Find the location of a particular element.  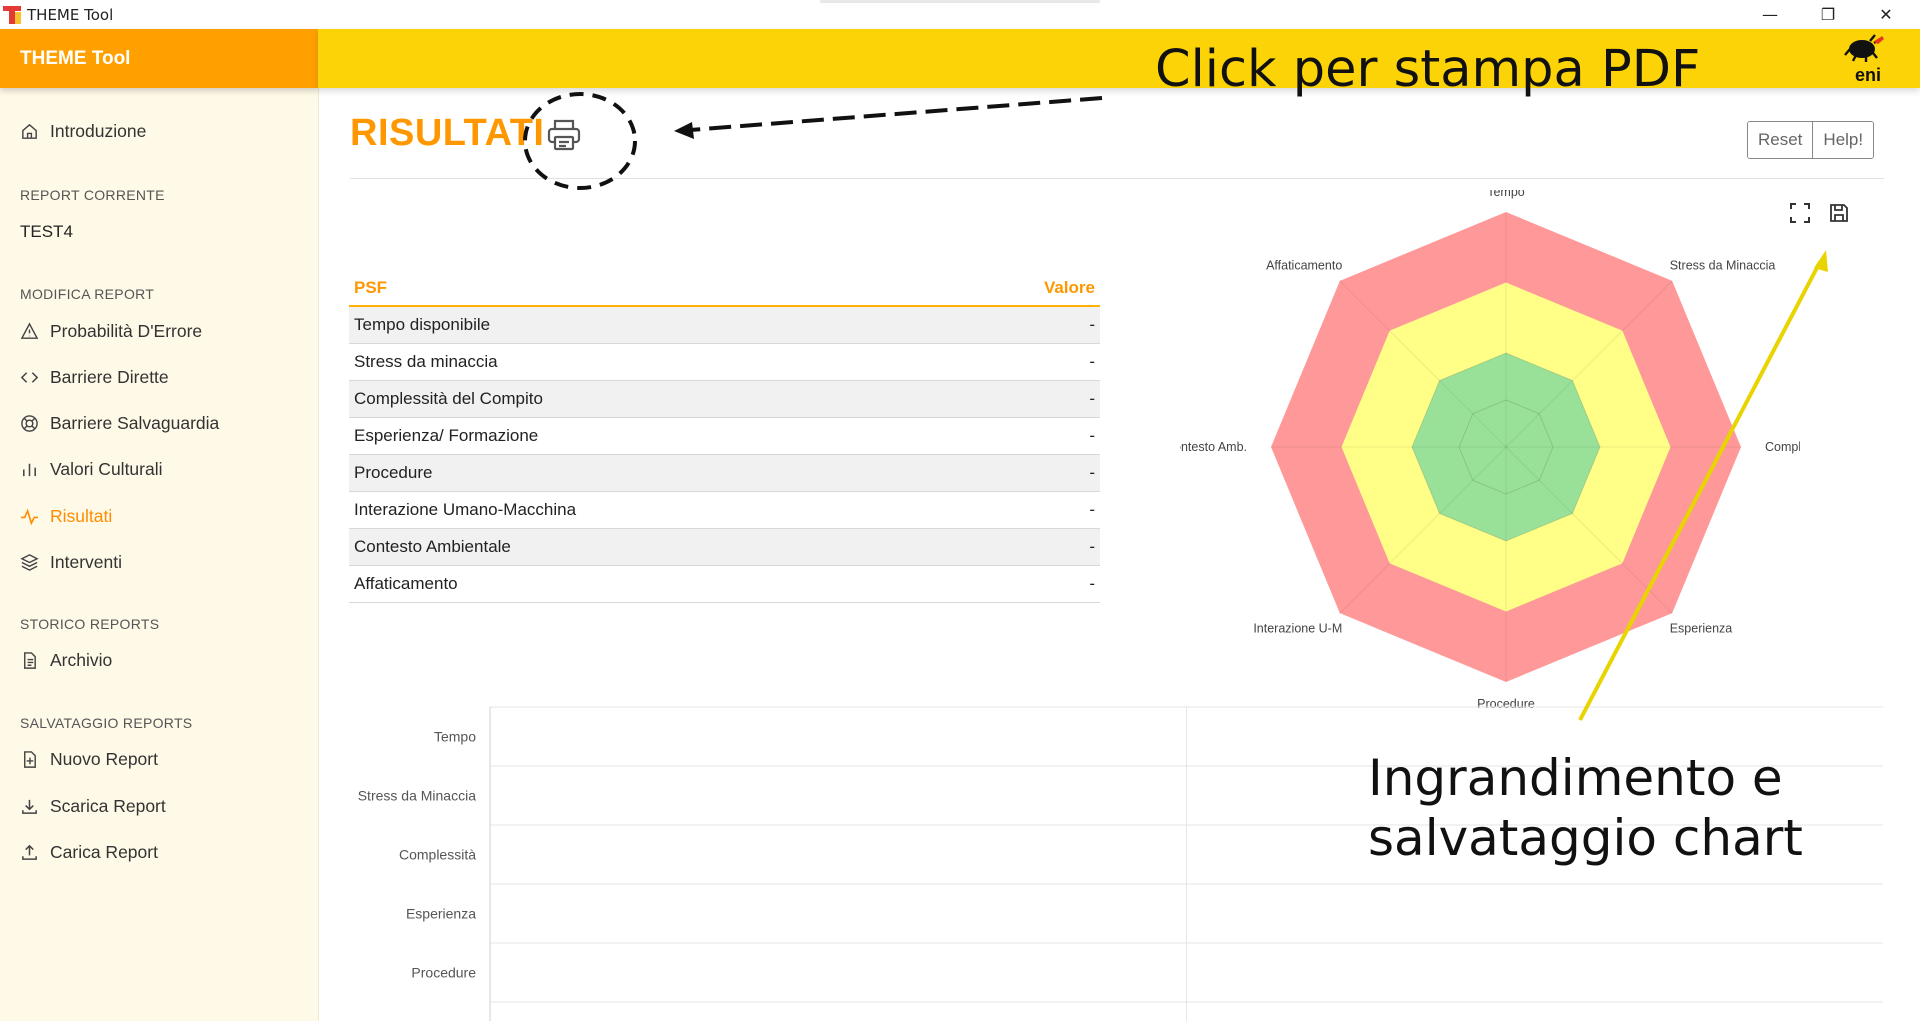

sidebar-item-scarica-report: Scarica Report is located at coordinates (93, 806).